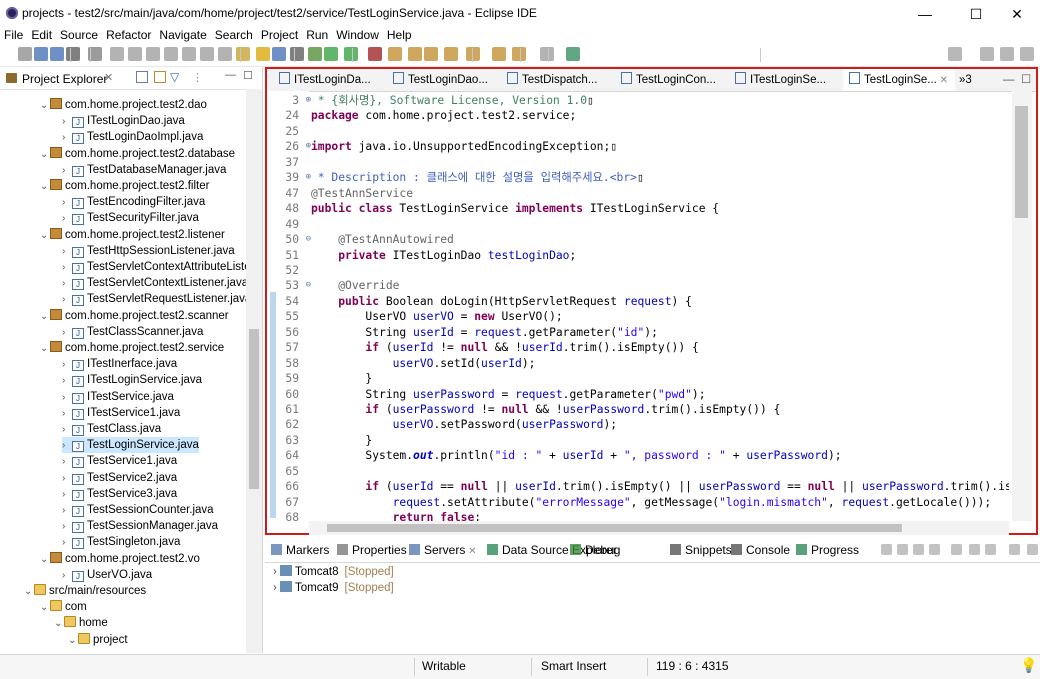 This screenshot has width=1040, height=679. I want to click on terminate-icon, so click(135, 54).